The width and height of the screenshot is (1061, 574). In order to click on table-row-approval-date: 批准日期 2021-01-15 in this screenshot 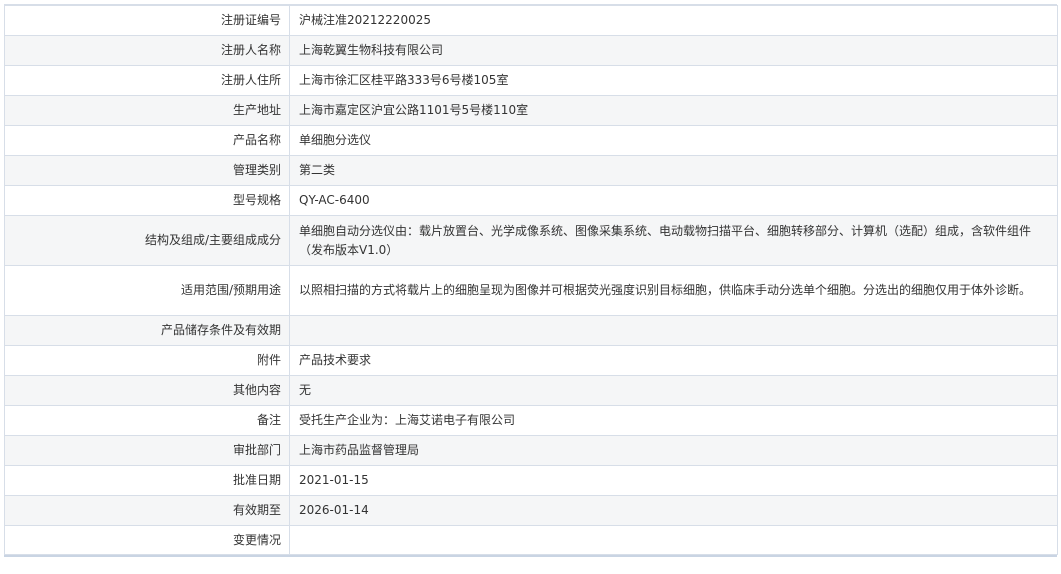, I will do `click(531, 480)`.